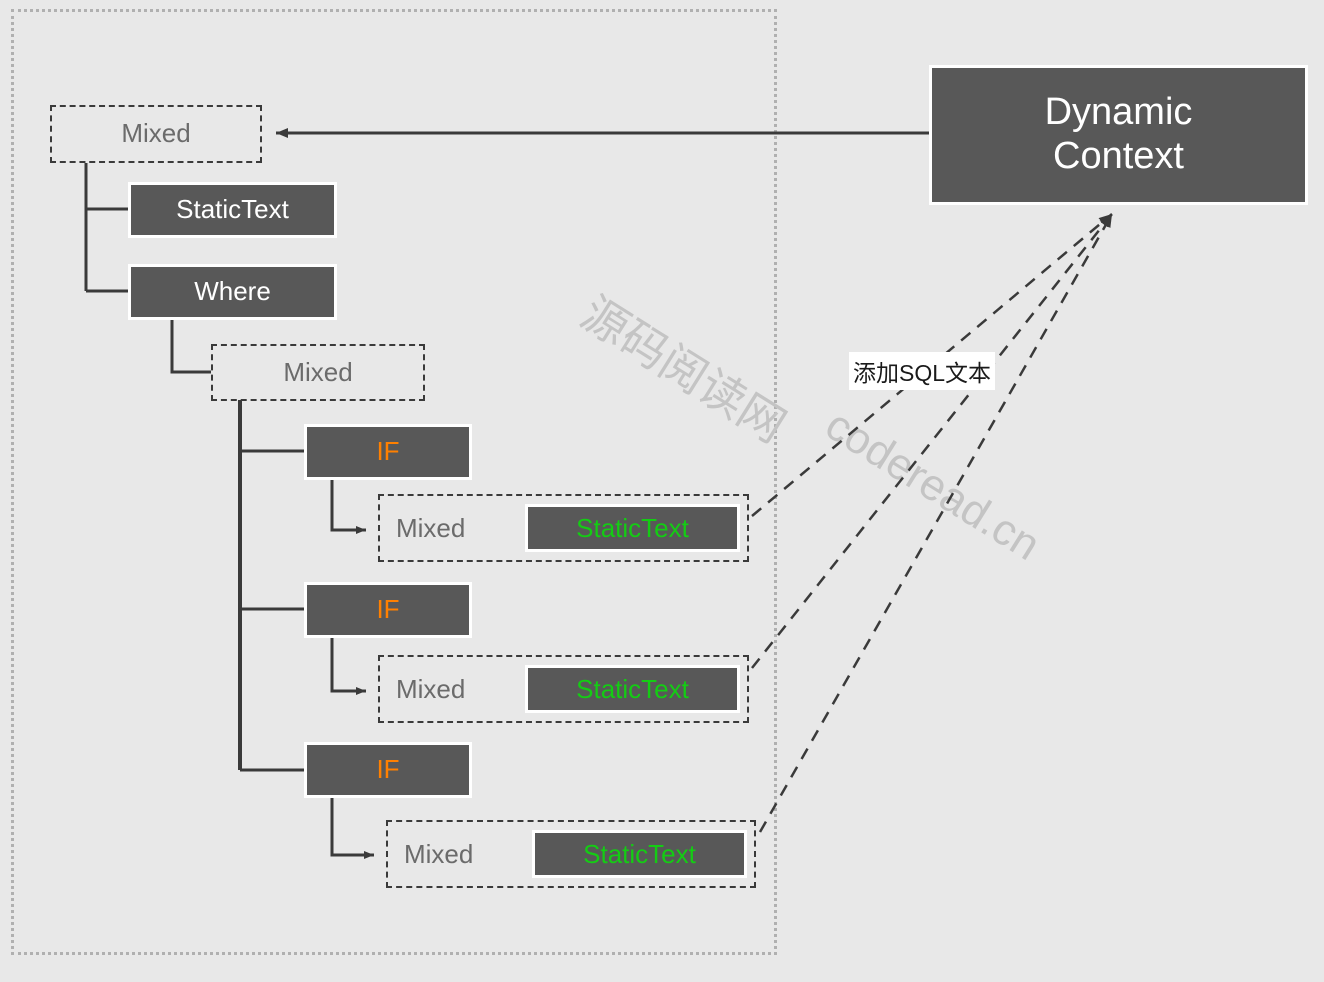  I want to click on group-mixed-2: Mixed StaticText, so click(563, 689).